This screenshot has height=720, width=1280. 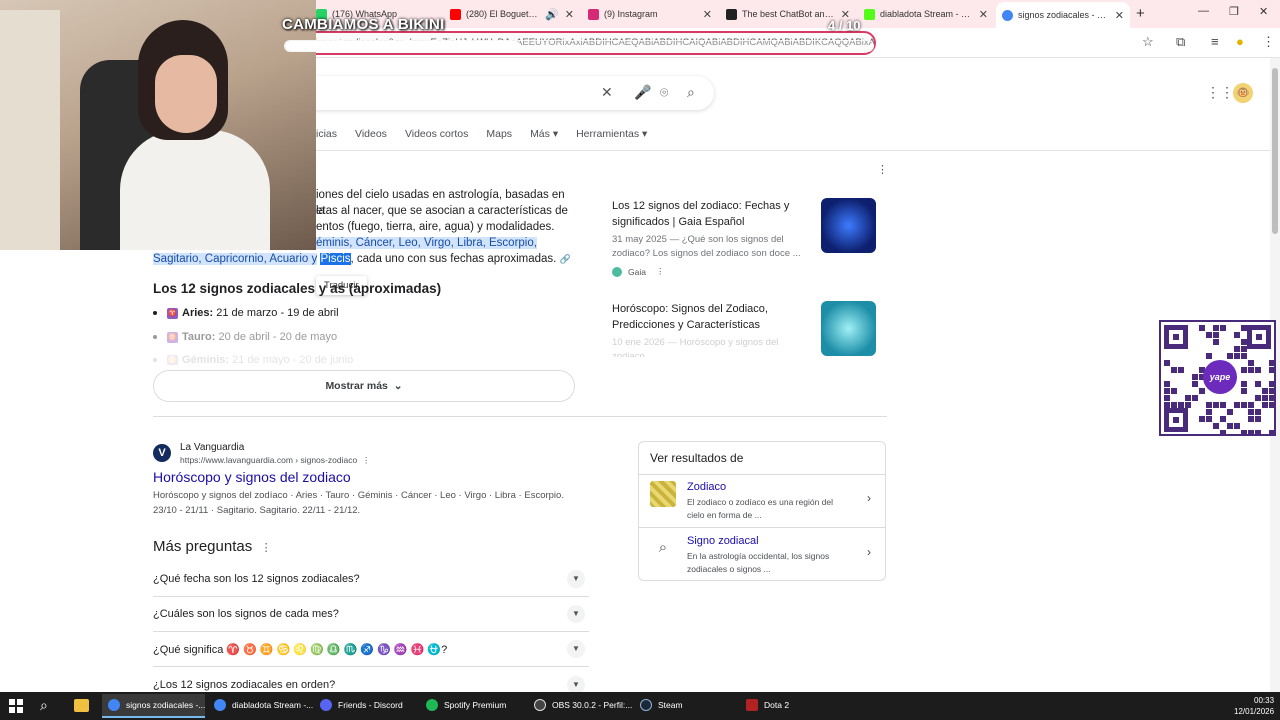 I want to click on sign-dates: 21 de marzo - 19 de abril, so click(x=277, y=313).